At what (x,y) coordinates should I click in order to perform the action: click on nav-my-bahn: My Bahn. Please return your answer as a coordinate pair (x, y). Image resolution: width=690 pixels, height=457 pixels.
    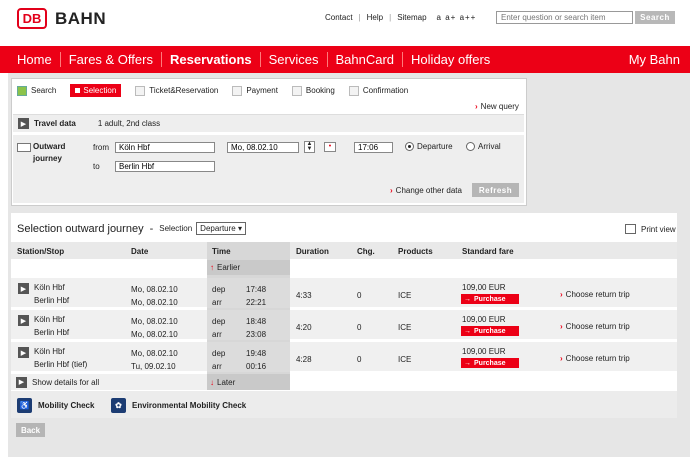
    Looking at the image, I should click on (654, 59).